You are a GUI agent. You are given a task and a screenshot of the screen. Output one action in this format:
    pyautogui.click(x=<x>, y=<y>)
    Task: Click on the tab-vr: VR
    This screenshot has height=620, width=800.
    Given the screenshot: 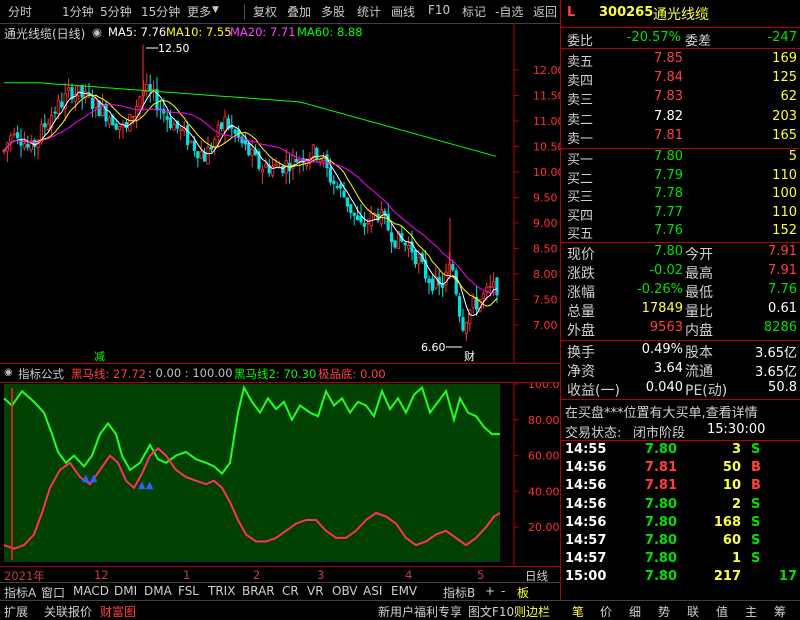 What is the action you would take?
    pyautogui.click(x=315, y=591)
    